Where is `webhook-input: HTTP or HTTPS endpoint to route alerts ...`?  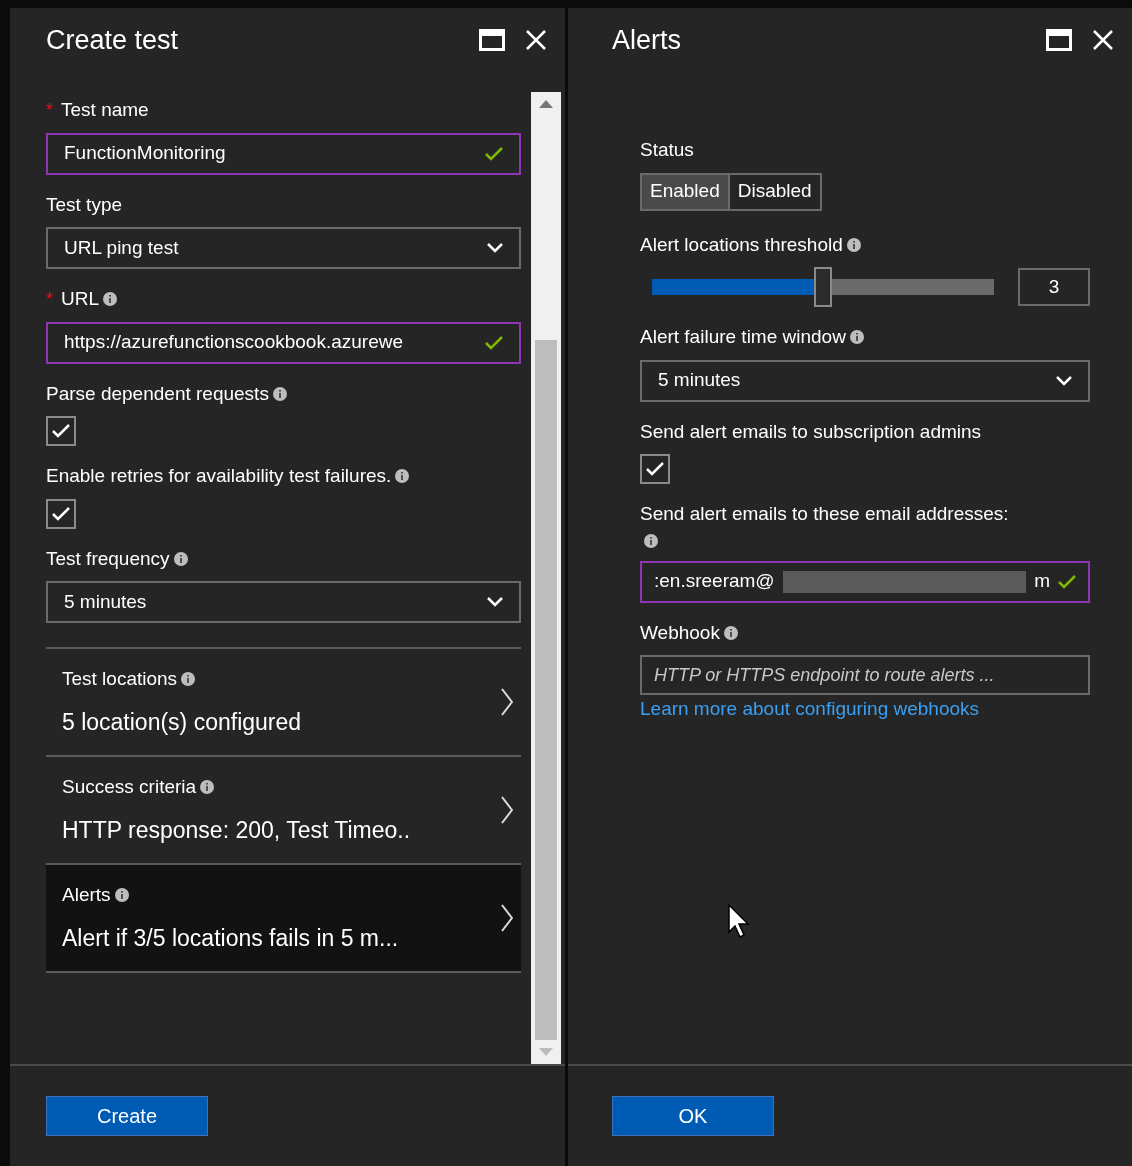
webhook-input: HTTP or HTTPS endpoint to route alerts ... is located at coordinates (865, 675).